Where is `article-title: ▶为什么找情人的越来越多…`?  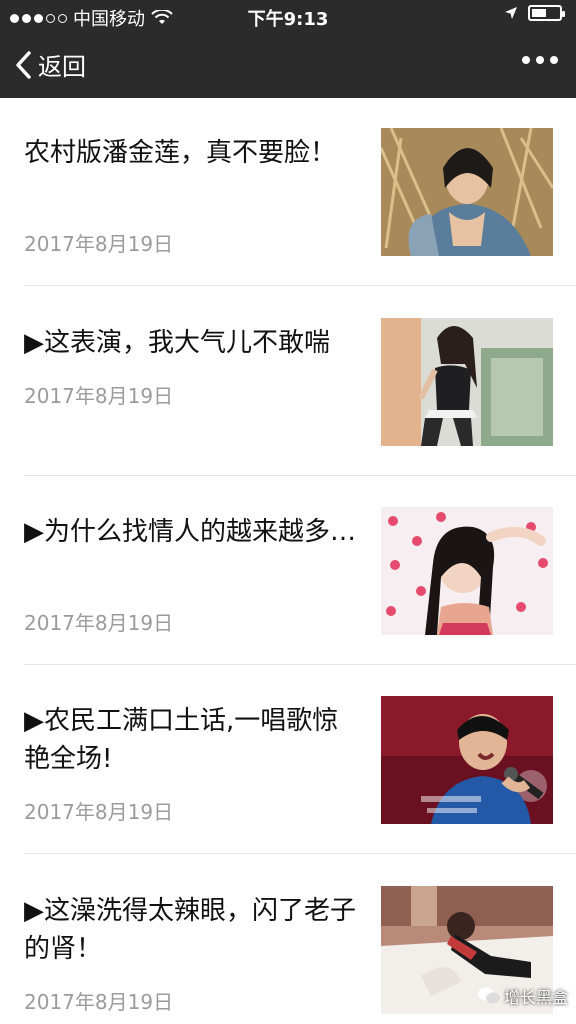
article-title: ▶为什么找情人的越来越多… is located at coordinates (190, 532).